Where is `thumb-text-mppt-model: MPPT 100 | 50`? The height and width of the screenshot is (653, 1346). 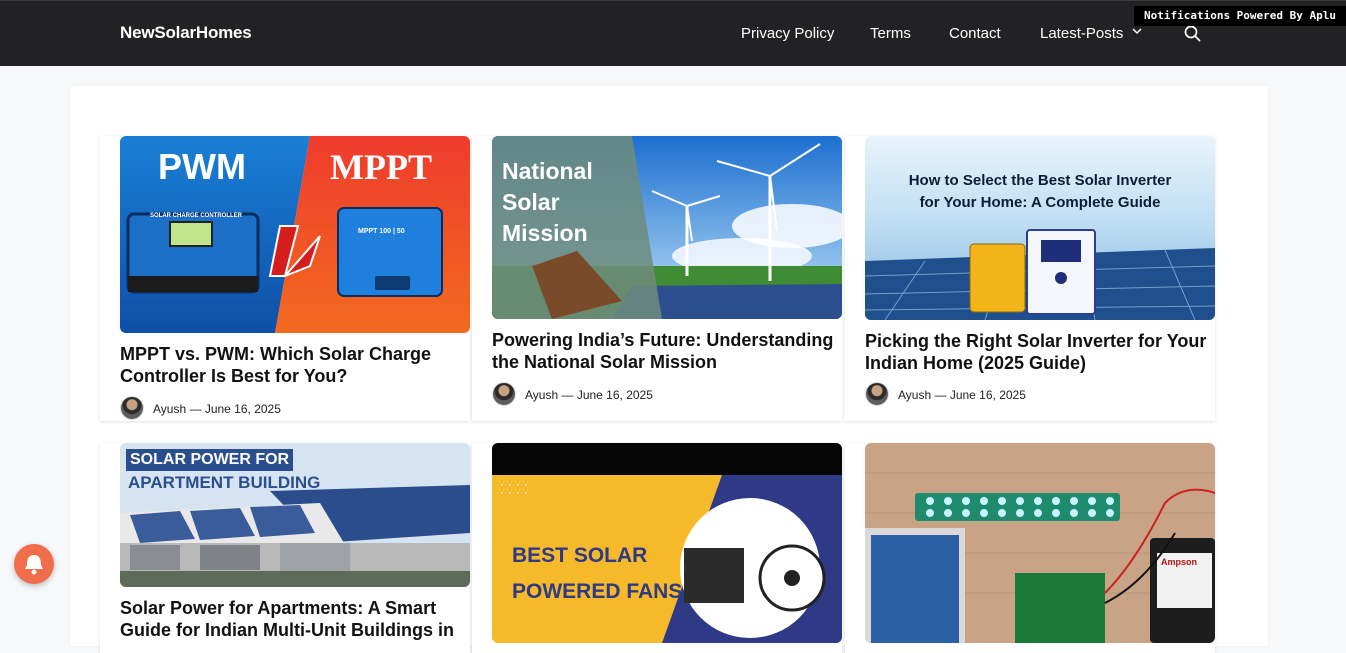
thumb-text-mppt-model: MPPT 100 | 50 is located at coordinates (381, 231).